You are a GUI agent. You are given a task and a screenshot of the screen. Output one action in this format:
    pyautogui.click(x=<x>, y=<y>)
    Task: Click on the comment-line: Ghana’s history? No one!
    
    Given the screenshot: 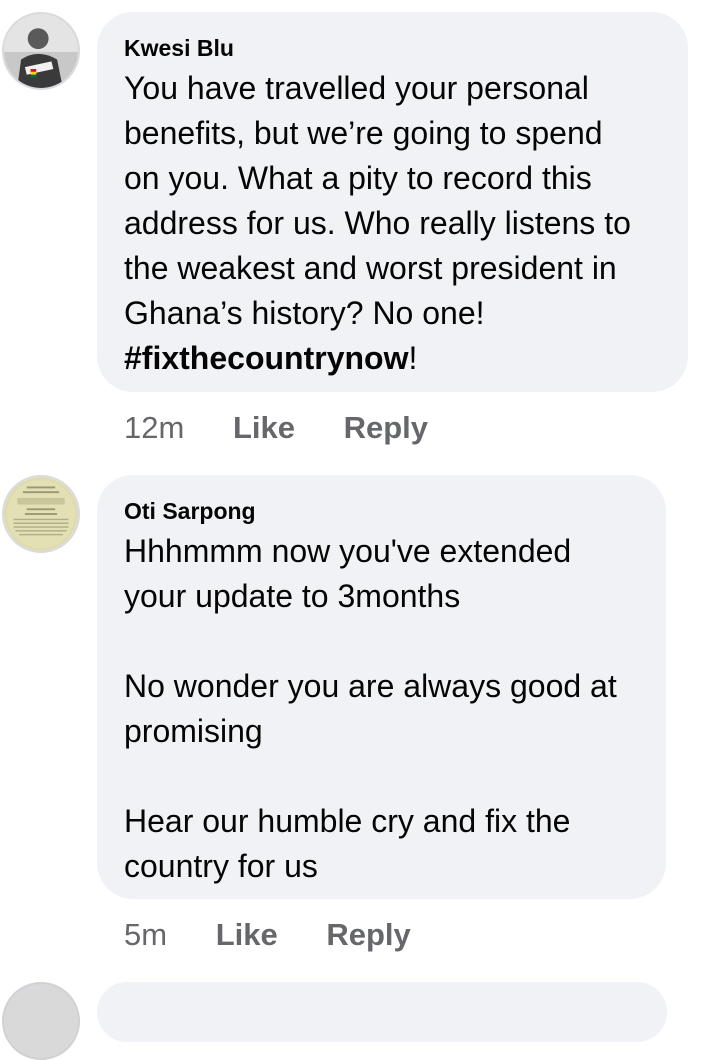 What is the action you would take?
    pyautogui.click(x=304, y=313)
    